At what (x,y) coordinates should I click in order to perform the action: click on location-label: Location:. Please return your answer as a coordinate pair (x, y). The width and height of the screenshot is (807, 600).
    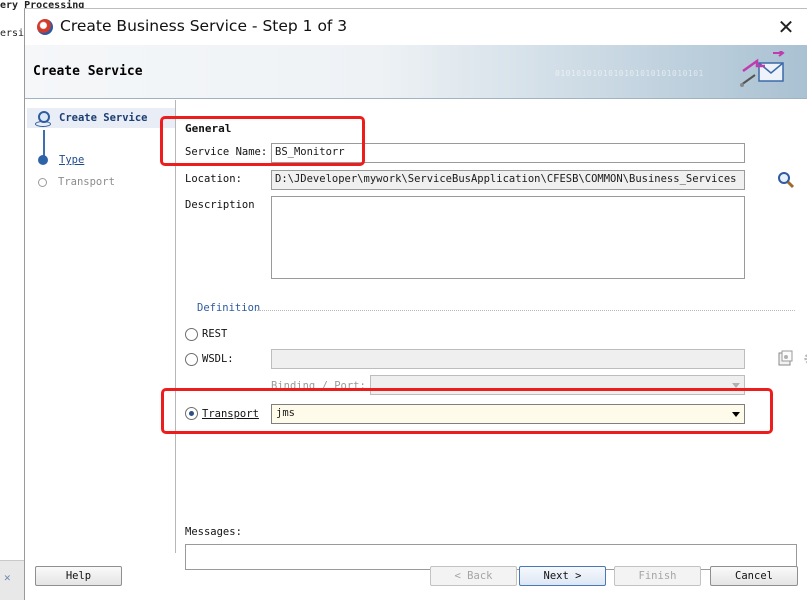
    Looking at the image, I should click on (213, 179).